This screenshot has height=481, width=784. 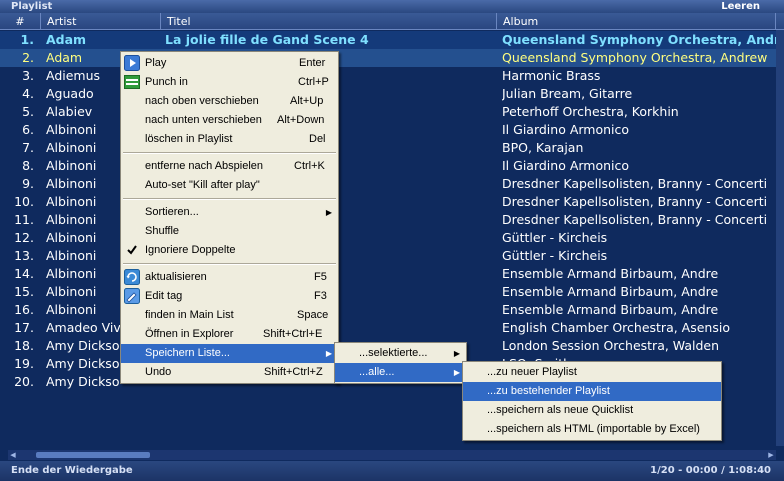 I want to click on status-text: Ende der Wiedergabe, so click(x=72, y=470).